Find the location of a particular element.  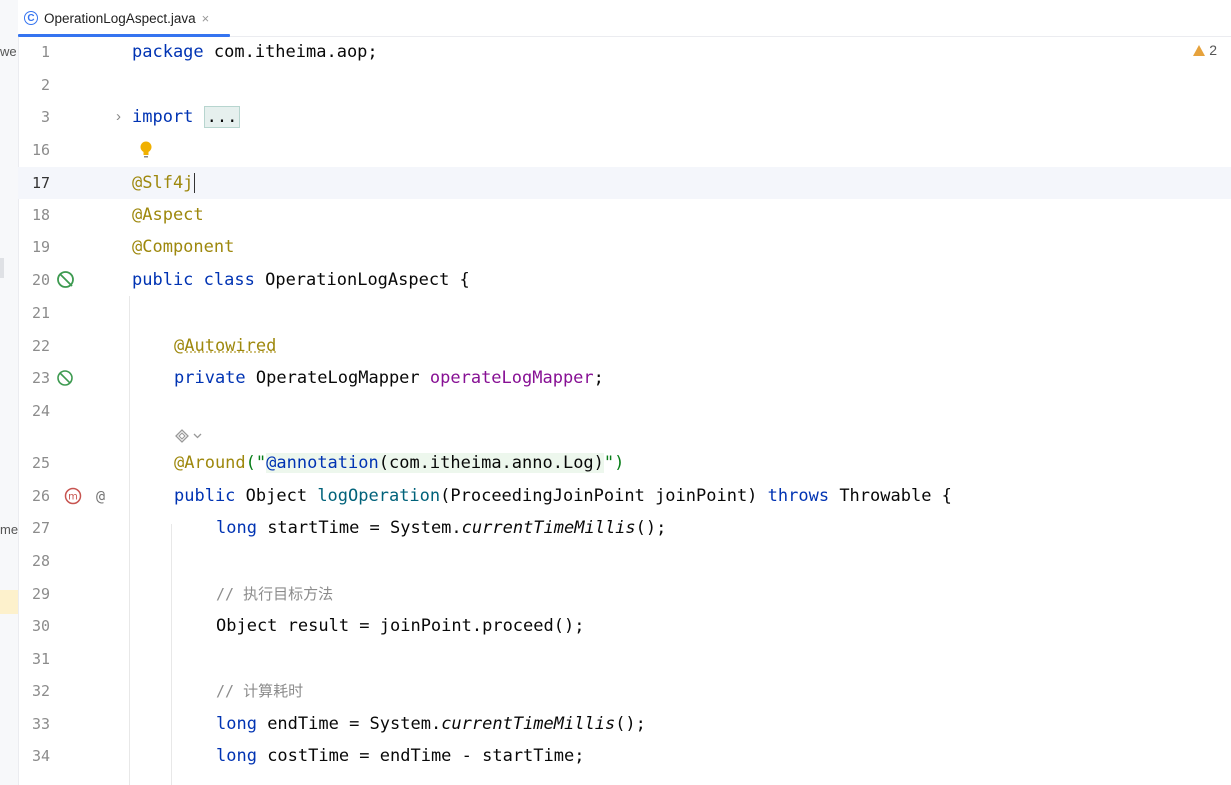

code-text: @Aspect is located at coordinates (168, 215).